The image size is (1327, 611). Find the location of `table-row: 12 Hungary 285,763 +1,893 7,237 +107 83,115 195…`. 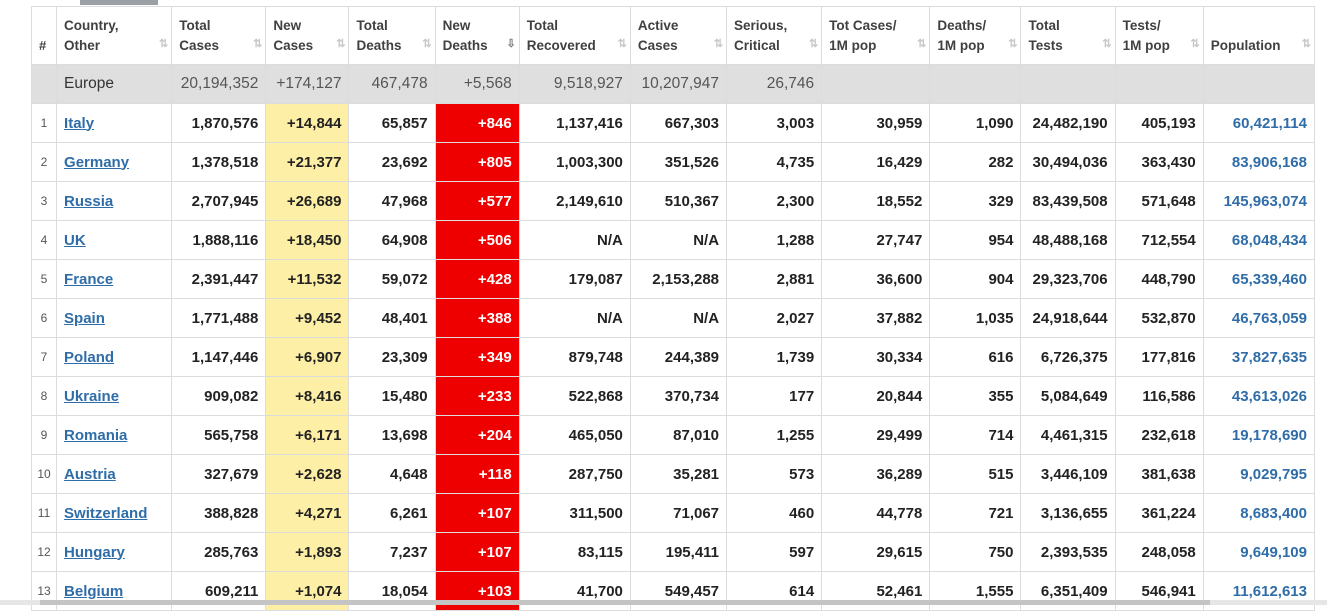

table-row: 12 Hungary 285,763 +1,893 7,237 +107 83,115 195… is located at coordinates (673, 552).